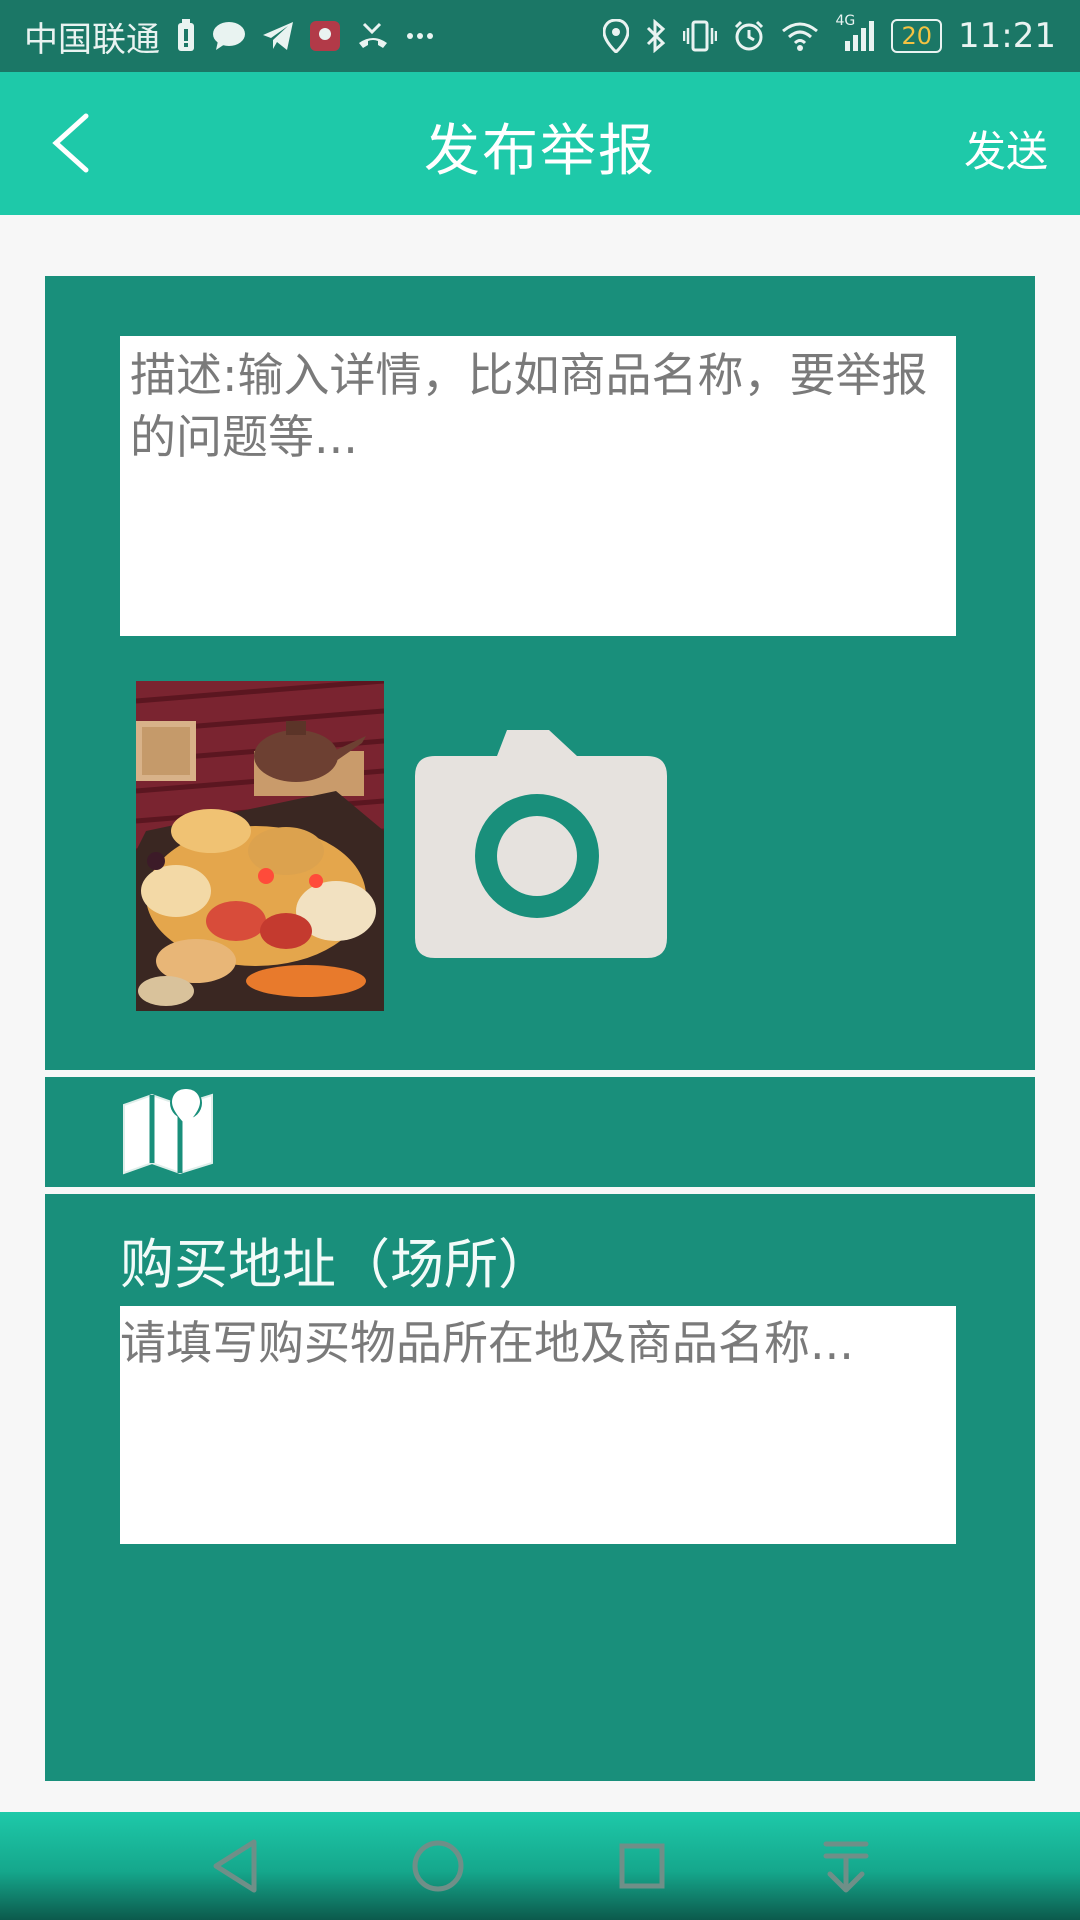  I want to click on status-time: 11:21, so click(1007, 36).